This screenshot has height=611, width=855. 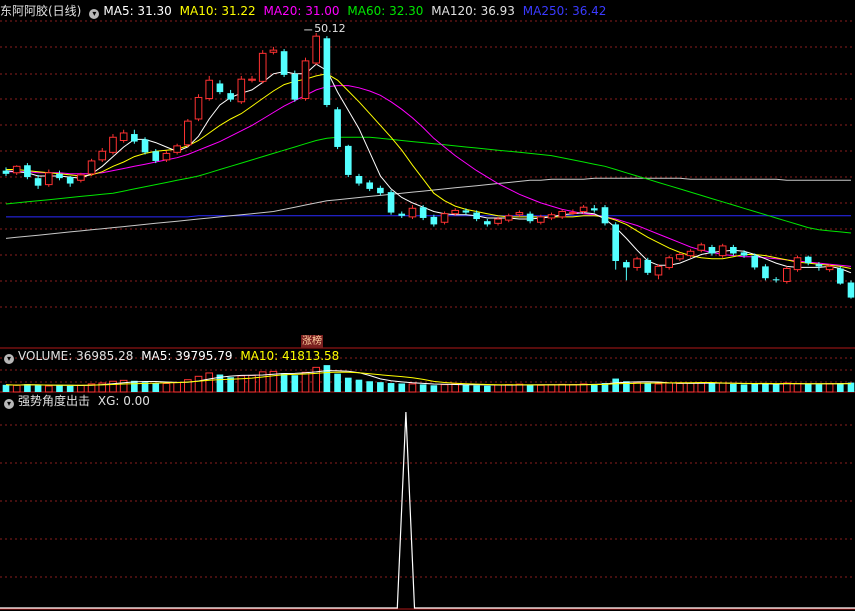 What do you see at coordinates (76, 356) in the screenshot?
I see `volume-label: VOLUME: 36985.28` at bounding box center [76, 356].